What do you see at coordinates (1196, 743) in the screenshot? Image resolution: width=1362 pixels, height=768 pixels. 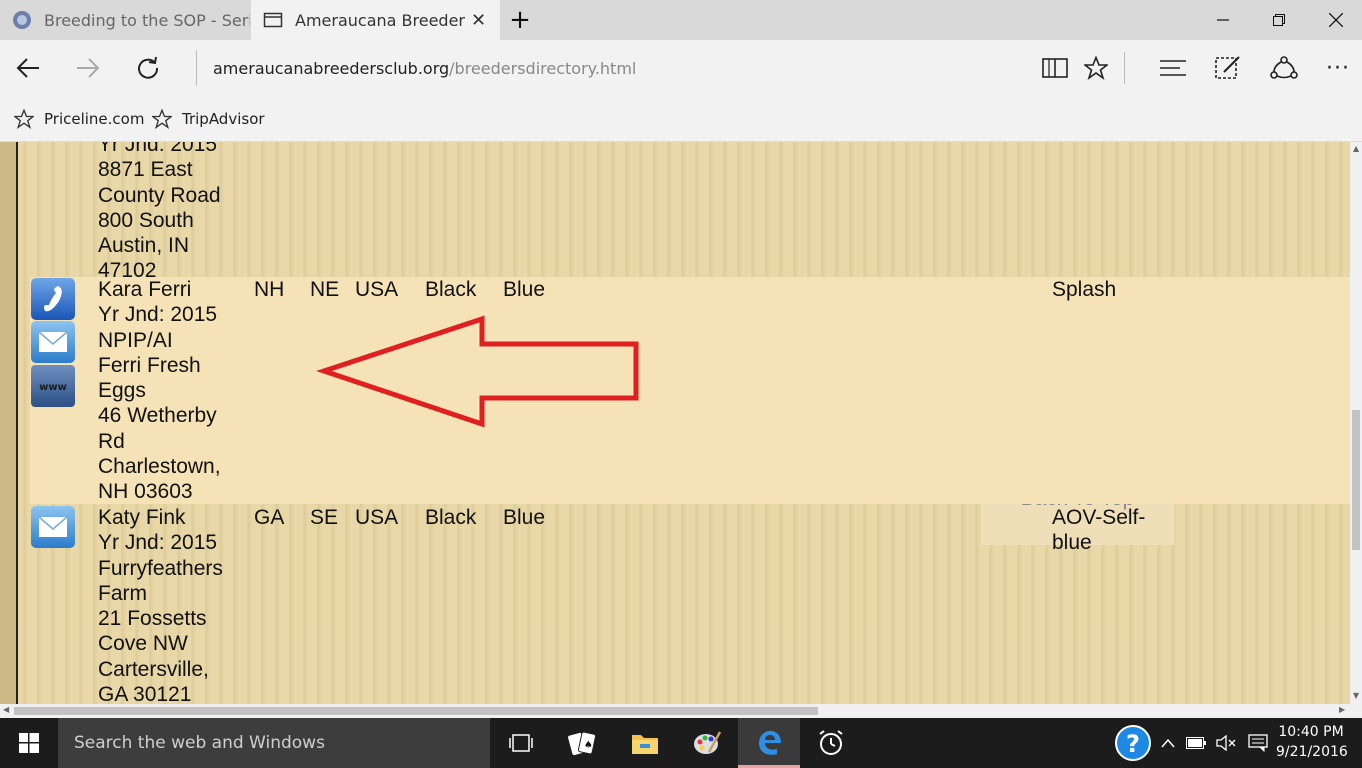 I see `battery-icon` at bounding box center [1196, 743].